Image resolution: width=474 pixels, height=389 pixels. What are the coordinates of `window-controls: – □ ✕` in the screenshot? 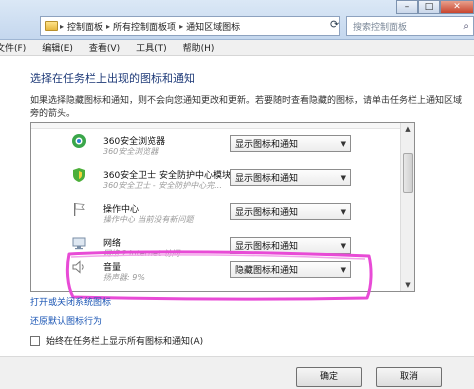 It's located at (435, 7).